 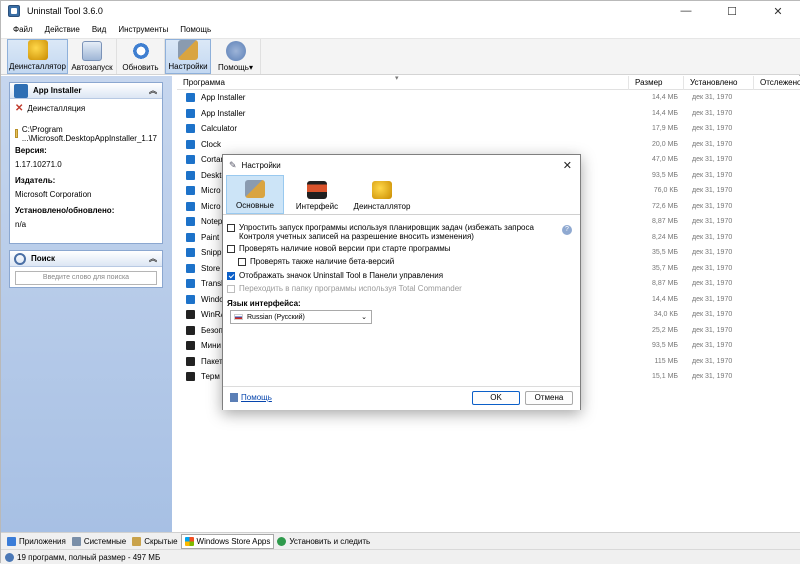 What do you see at coordinates (212, 284) in the screenshot?
I see `program-name: Transl` at bounding box center [212, 284].